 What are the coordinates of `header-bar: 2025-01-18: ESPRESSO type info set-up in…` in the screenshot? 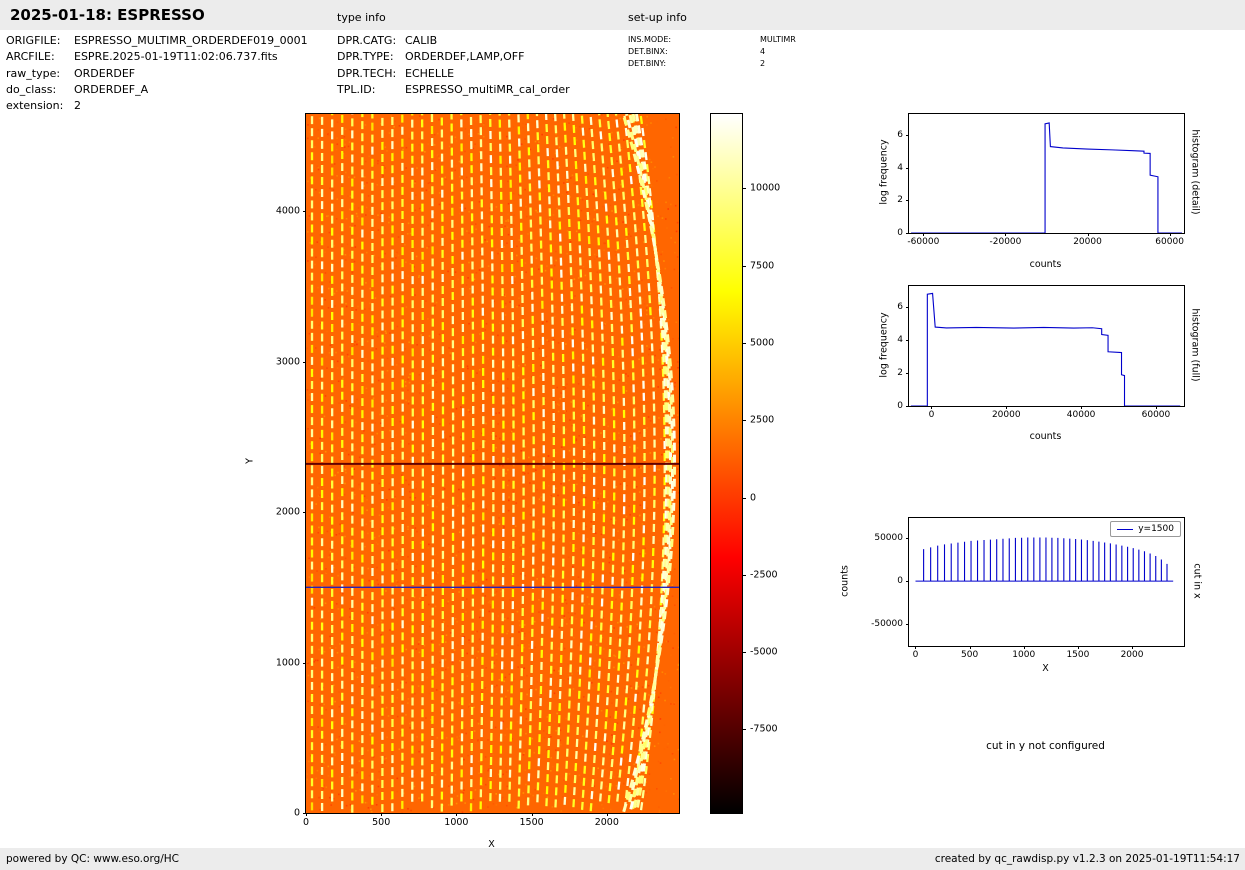 It's located at (622, 15).